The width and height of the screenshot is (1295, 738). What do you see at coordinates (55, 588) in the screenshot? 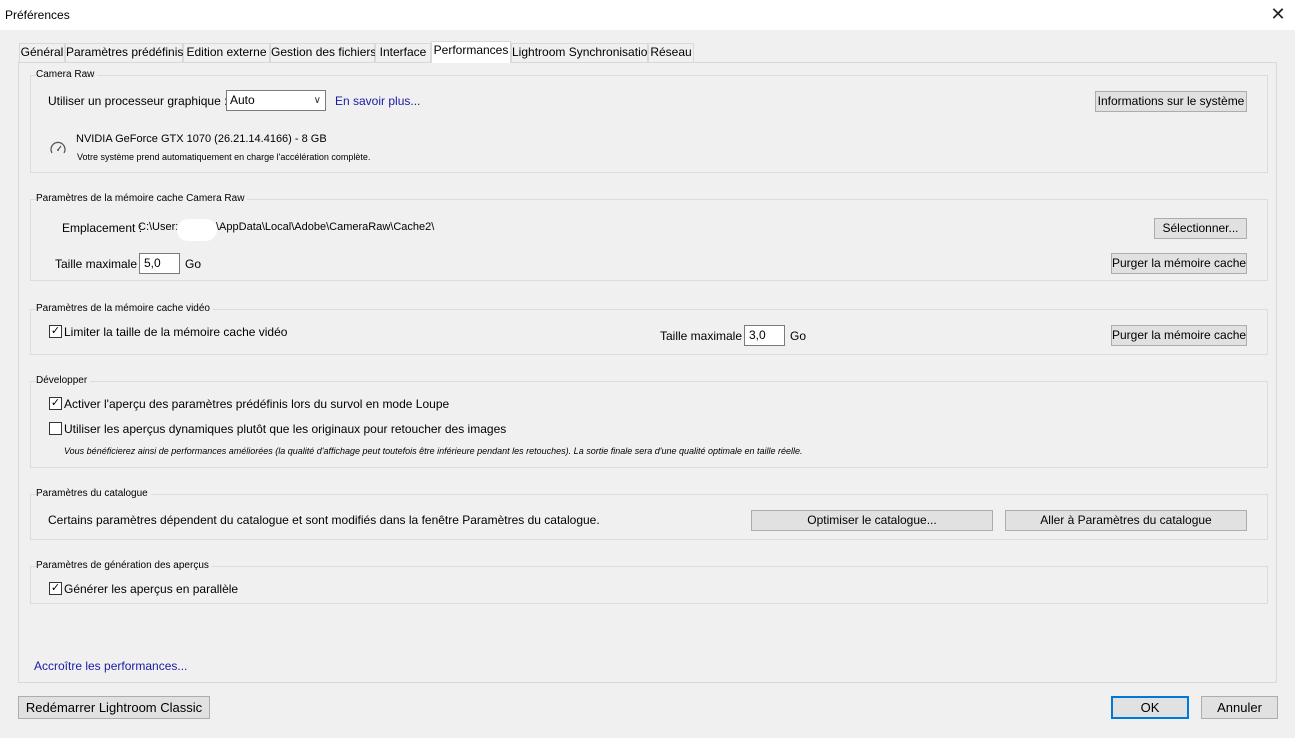
I see `parallel-previews-checkbox: ✓` at bounding box center [55, 588].